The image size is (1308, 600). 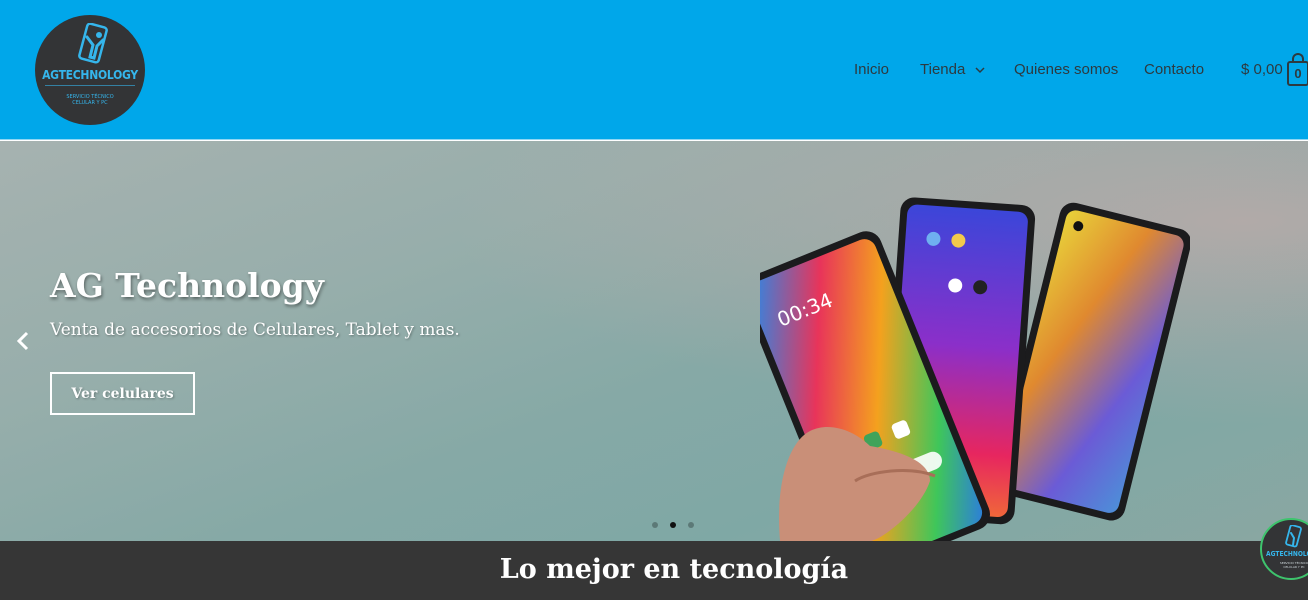 What do you see at coordinates (23, 341) in the screenshot?
I see `chevron-left-icon` at bounding box center [23, 341].